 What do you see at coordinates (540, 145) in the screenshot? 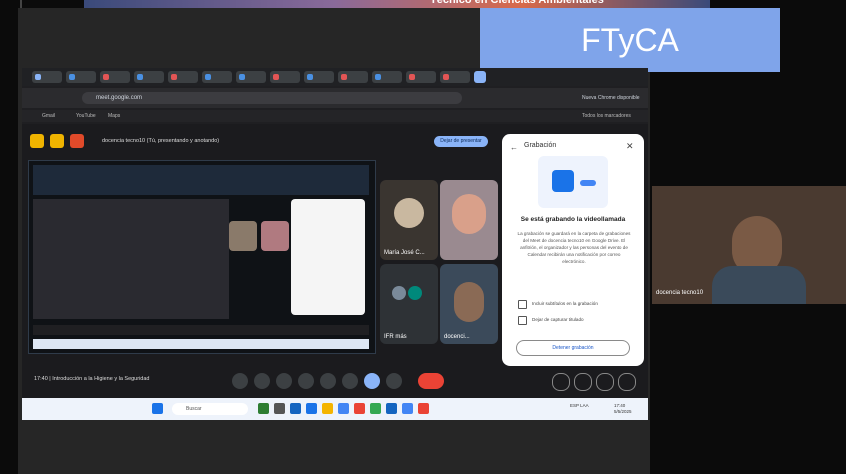
I see `recording-title: Grabación` at bounding box center [540, 145].